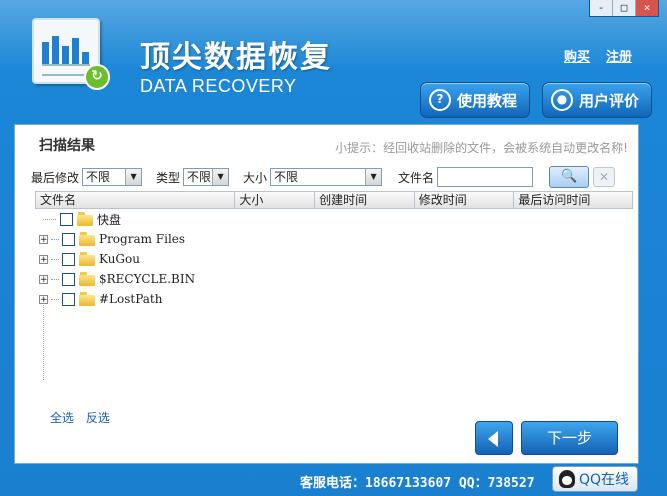 The height and width of the screenshot is (496, 667). I want to click on close-button: ×, so click(646, 8).